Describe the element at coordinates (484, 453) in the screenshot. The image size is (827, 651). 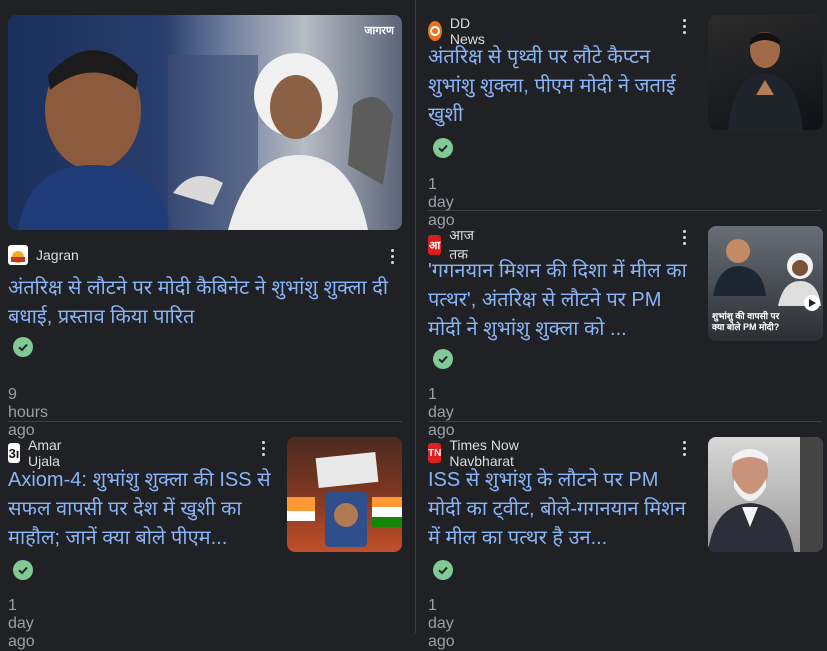
I see `source-name: Times Now Navbharat` at that location.